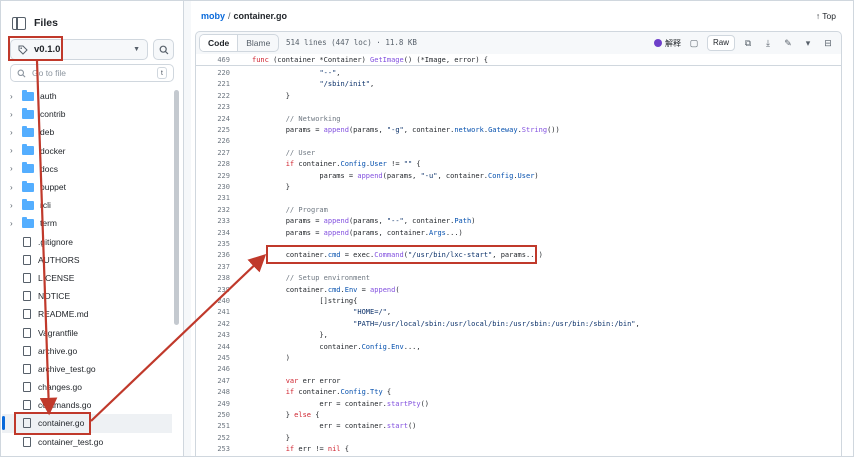 The image size is (854, 457). Describe the element at coordinates (213, 290) in the screenshot. I see `line-number: 239` at that location.